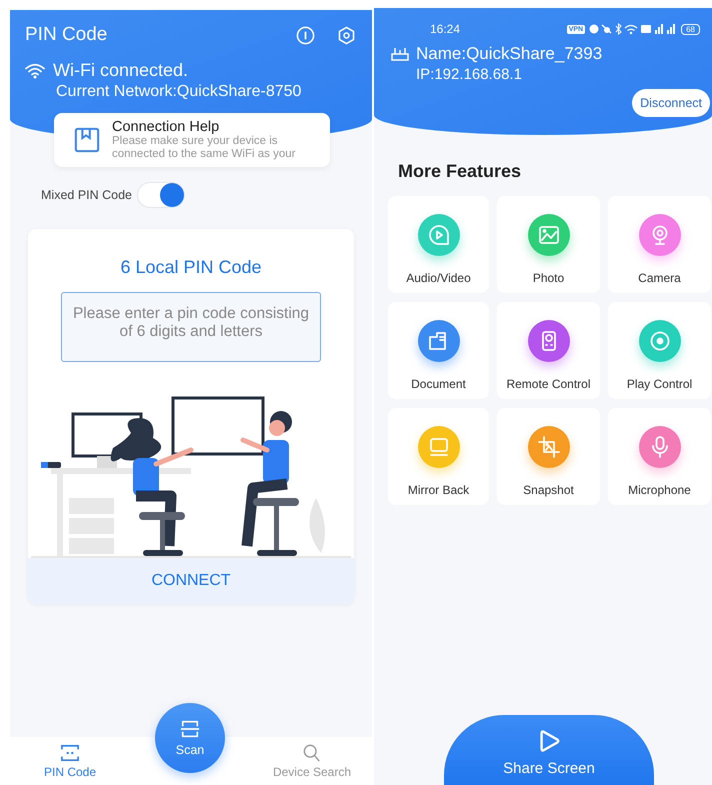 This screenshot has height=785, width=712. Describe the element at coordinates (659, 244) in the screenshot. I see `feature-tile: Camera` at that location.